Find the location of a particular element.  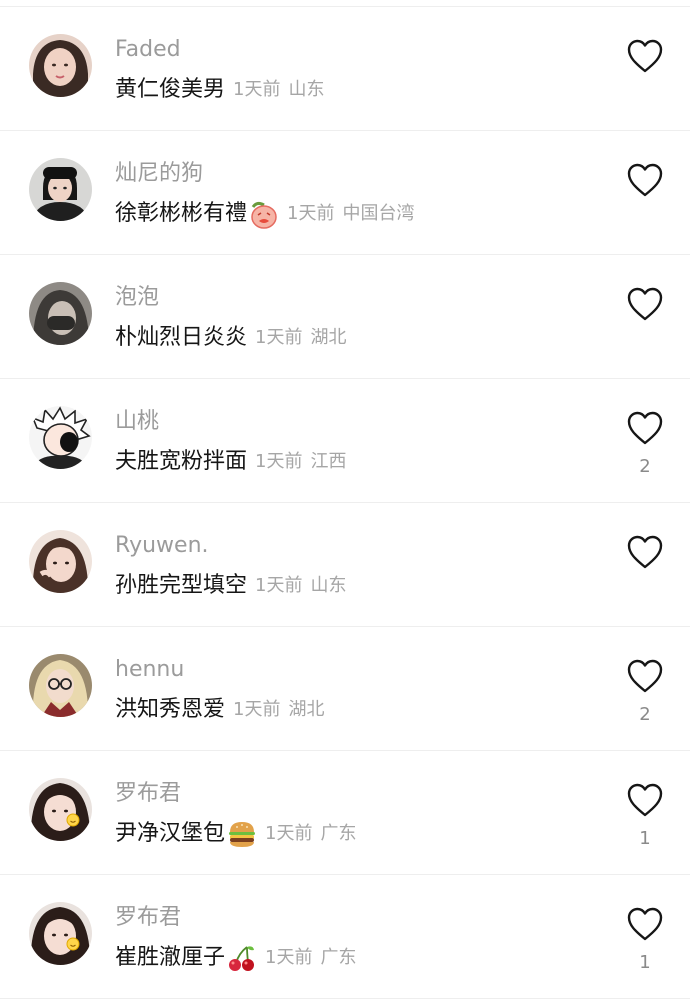

comment-line: 尹净汉堡包 1天前 广东 is located at coordinates (235, 834).